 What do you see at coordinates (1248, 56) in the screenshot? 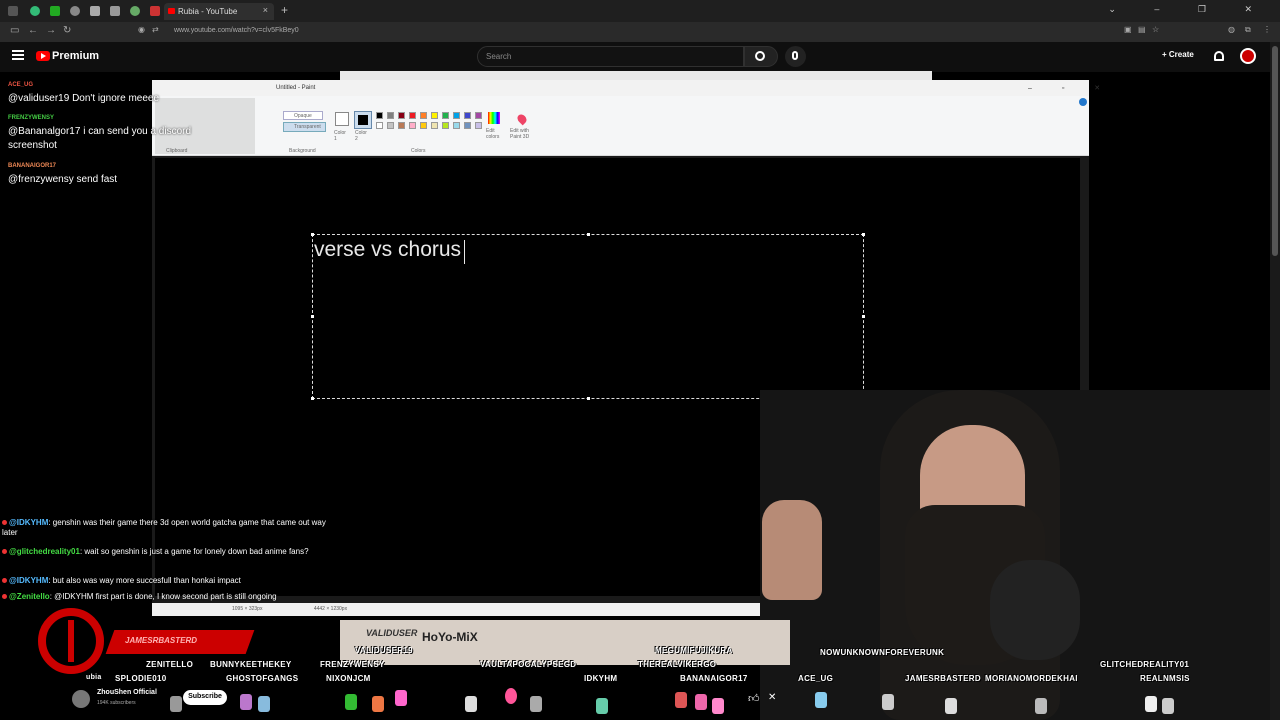
I see `account-avatar` at bounding box center [1248, 56].